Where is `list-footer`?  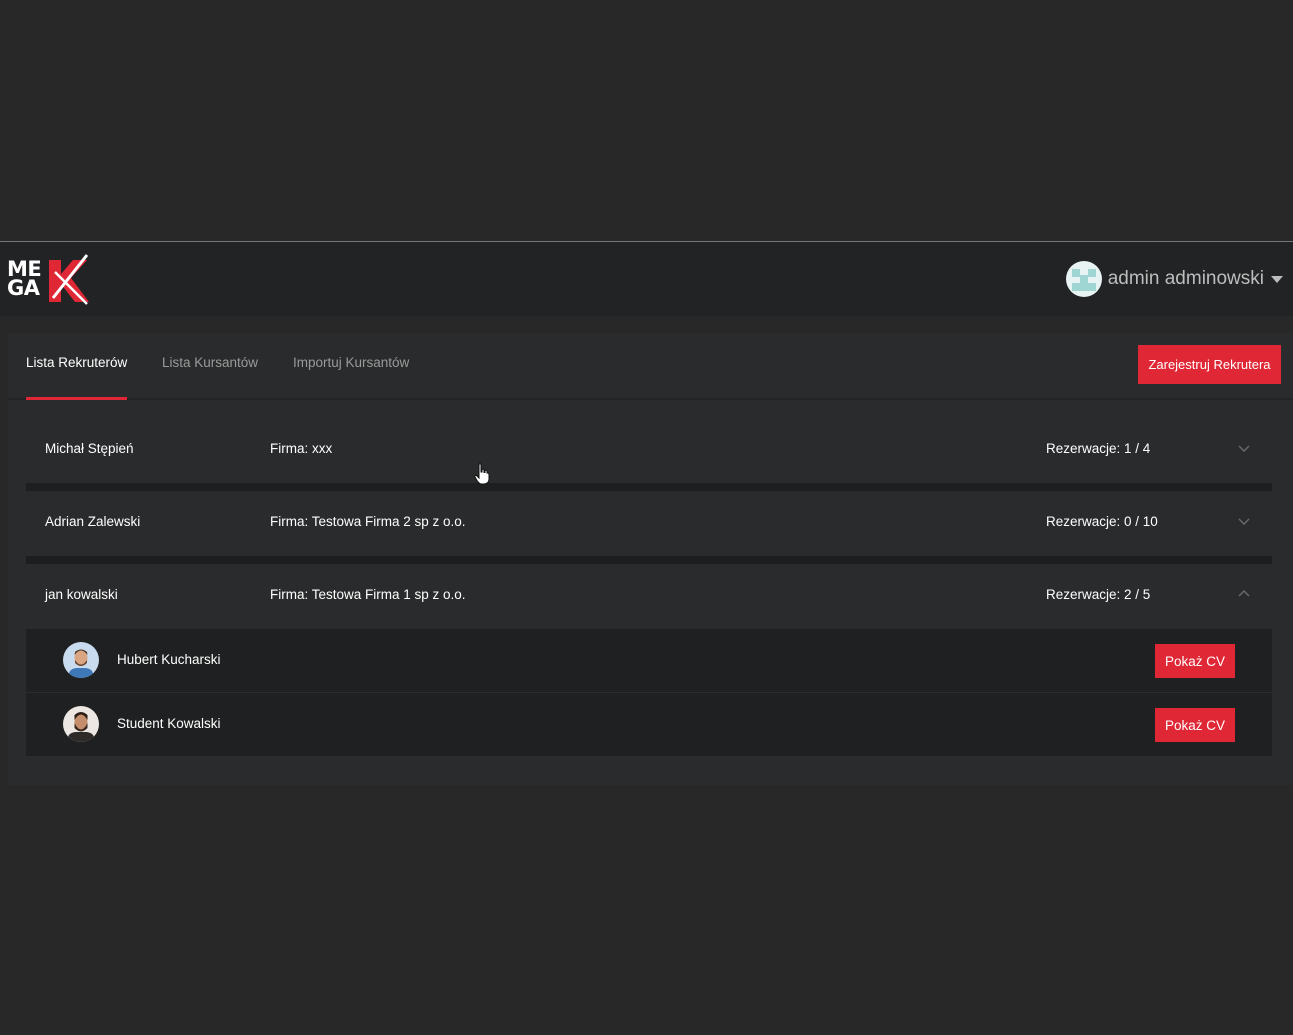 list-footer is located at coordinates (649, 762).